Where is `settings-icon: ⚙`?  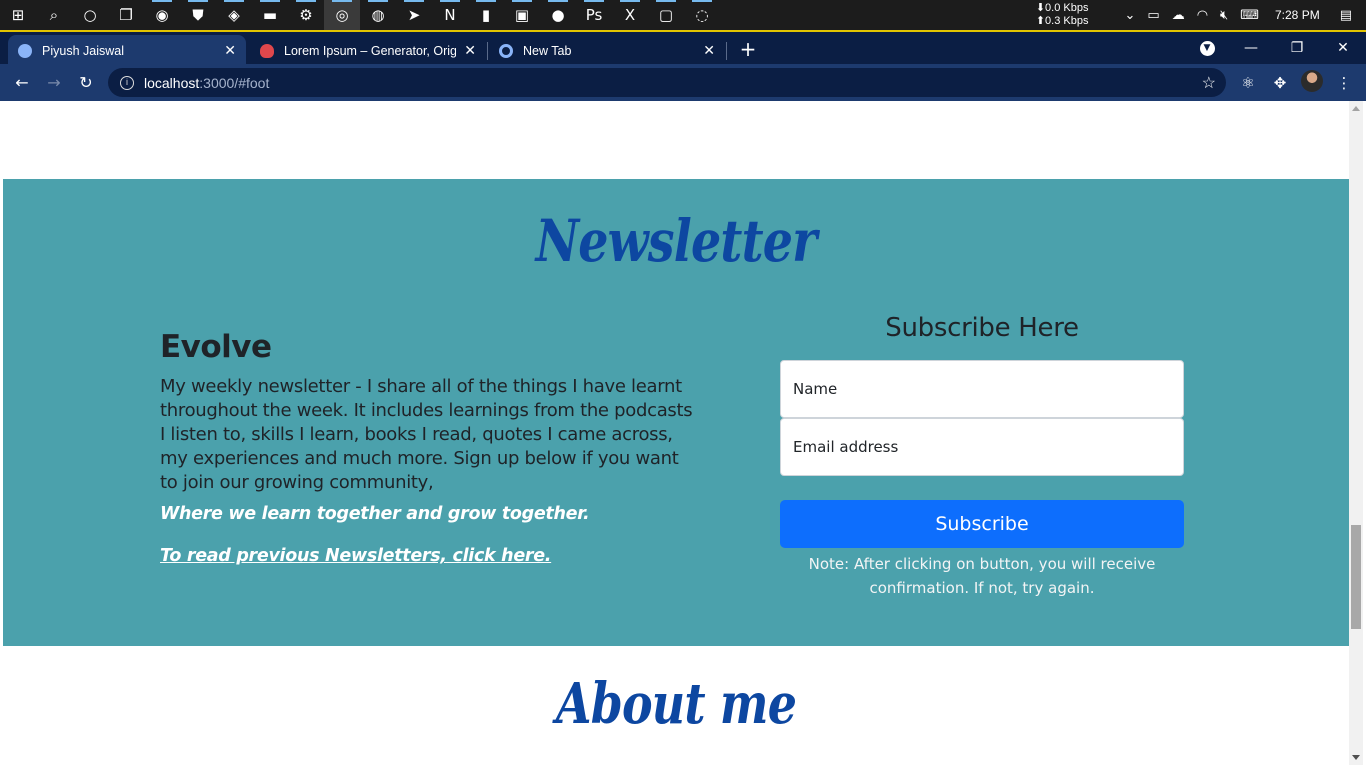 settings-icon: ⚙ is located at coordinates (306, 15).